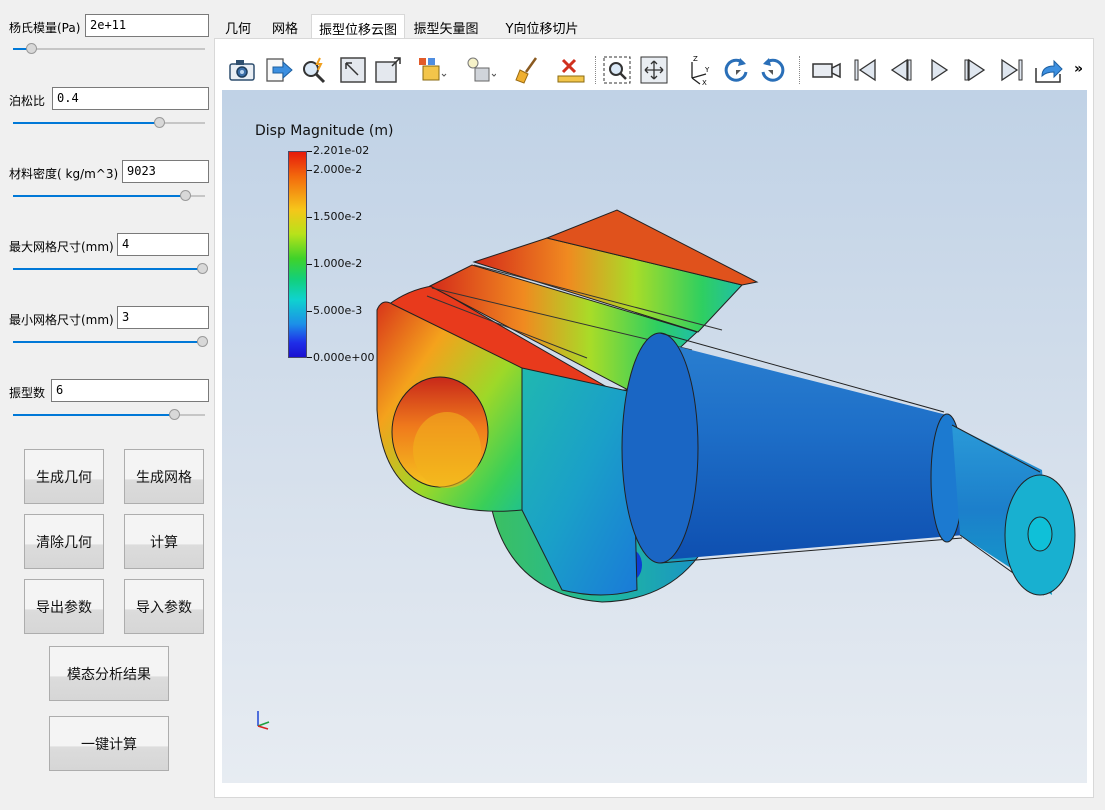 The width and height of the screenshot is (1105, 810). Describe the element at coordinates (109, 673) in the screenshot. I see `modal-analysis-results-button: 模态分析结果` at that location.